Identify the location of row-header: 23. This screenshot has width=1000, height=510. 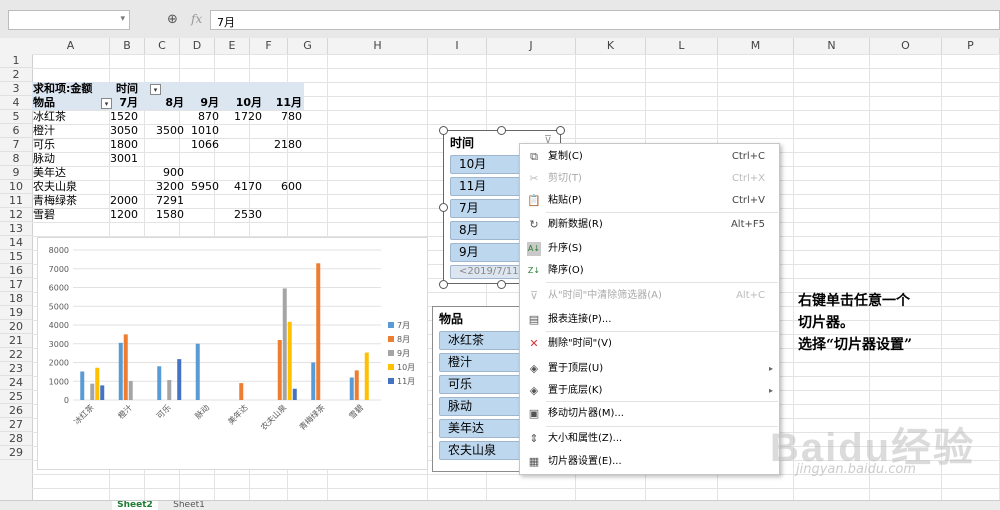
(16, 369).